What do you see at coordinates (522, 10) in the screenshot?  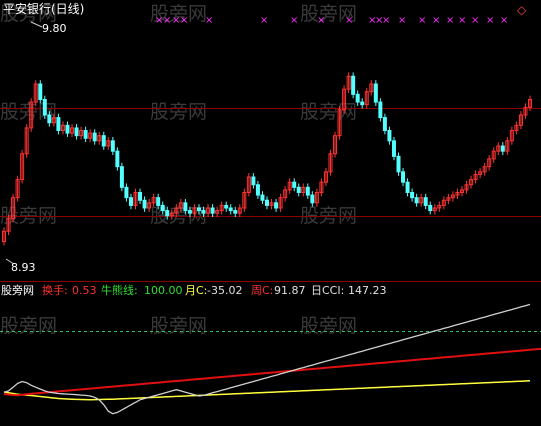 I see `diamond-marker: ◇` at bounding box center [522, 10].